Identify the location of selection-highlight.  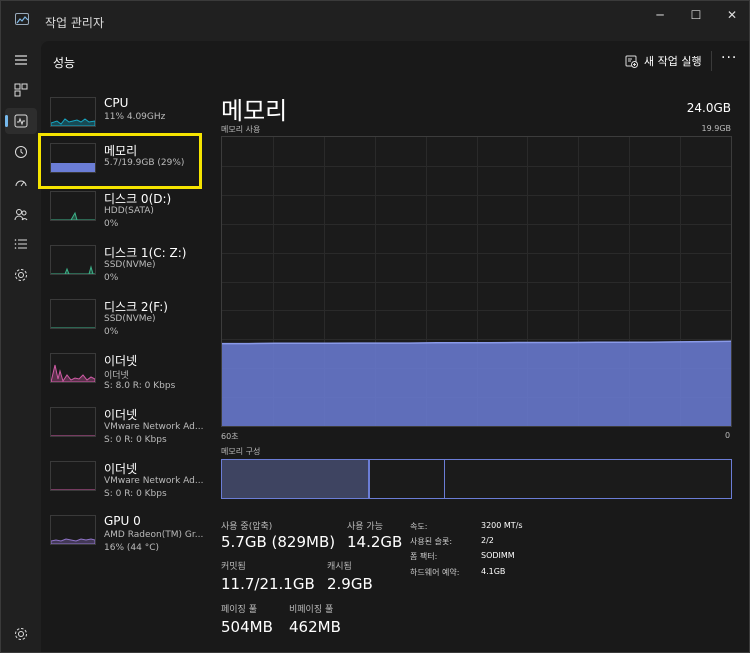
(120, 161).